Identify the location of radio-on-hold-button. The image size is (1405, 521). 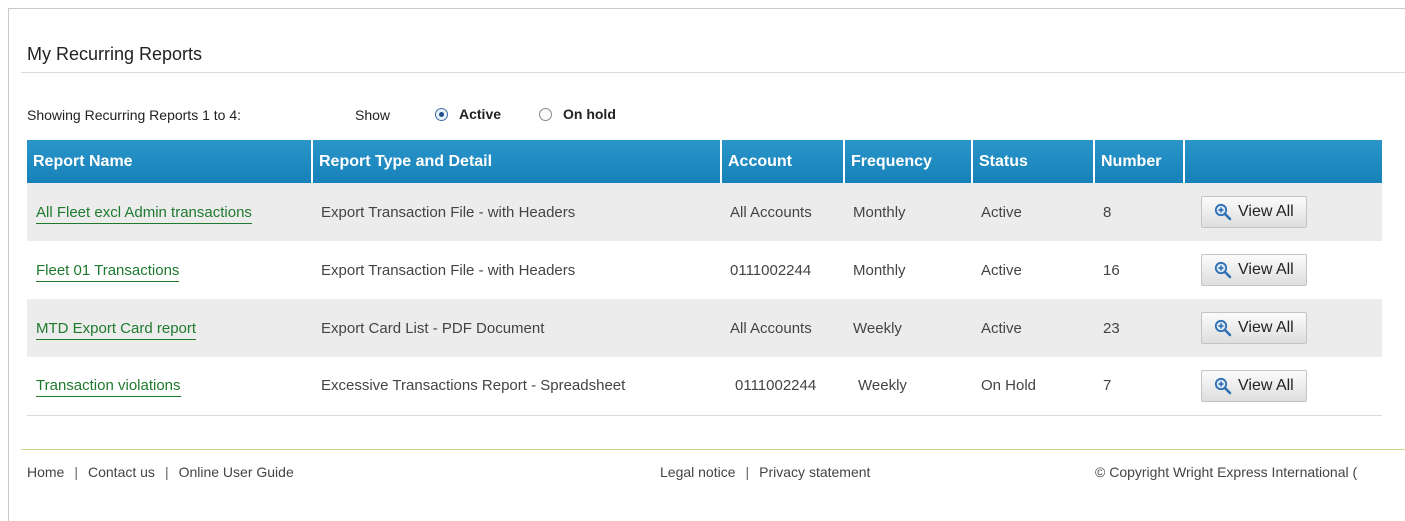
(545, 114).